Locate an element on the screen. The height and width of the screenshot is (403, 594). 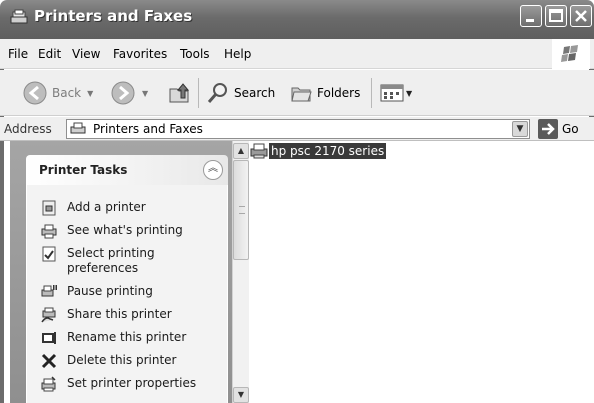
printer-name: hp psc 2170 series is located at coordinates (328, 151).